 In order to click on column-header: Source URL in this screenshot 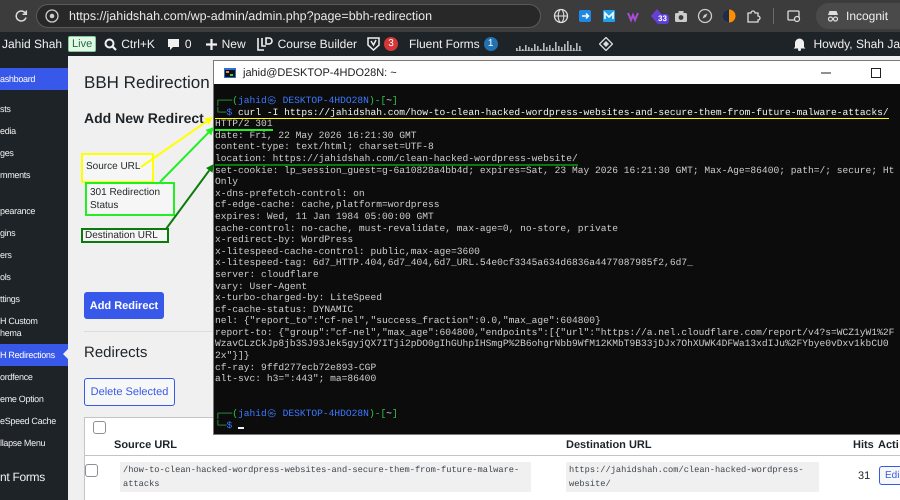, I will do `click(145, 445)`.